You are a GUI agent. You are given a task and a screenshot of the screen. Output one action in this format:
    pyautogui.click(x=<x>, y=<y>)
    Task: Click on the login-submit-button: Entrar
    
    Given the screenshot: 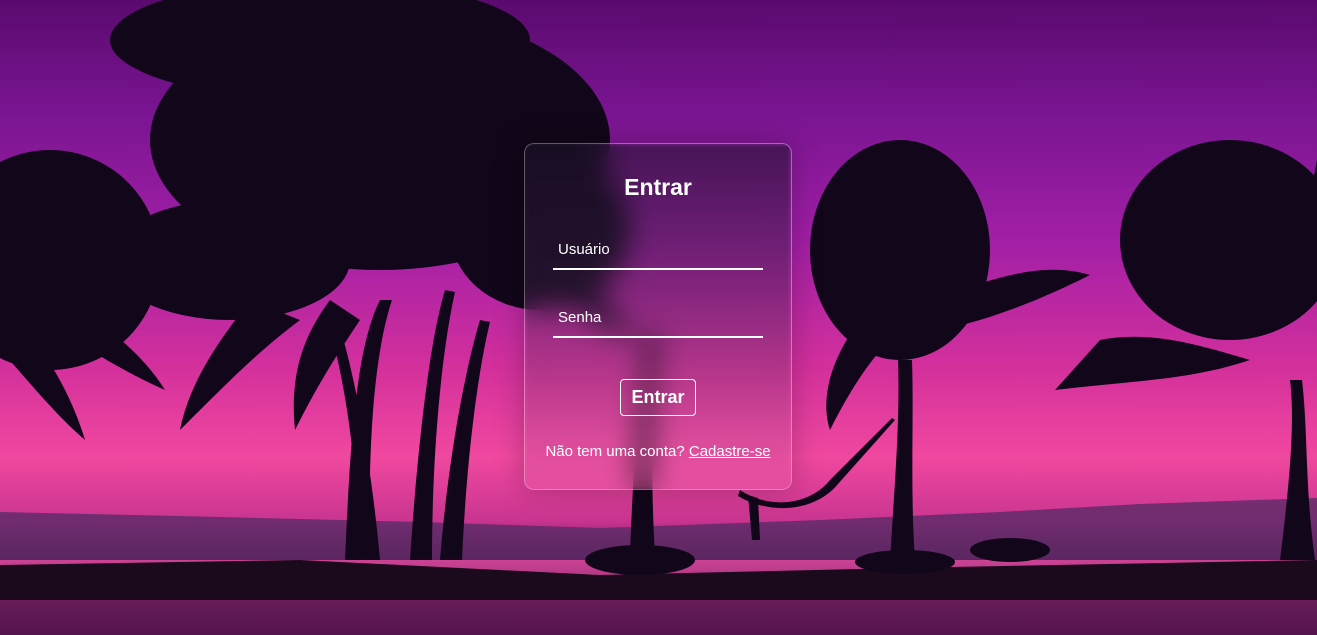 What is the action you would take?
    pyautogui.click(x=658, y=397)
    